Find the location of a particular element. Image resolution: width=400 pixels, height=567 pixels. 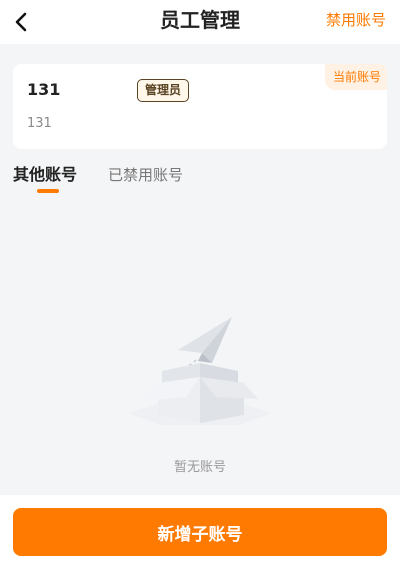

add-sub-account-button: 新增子账号 is located at coordinates (200, 532).